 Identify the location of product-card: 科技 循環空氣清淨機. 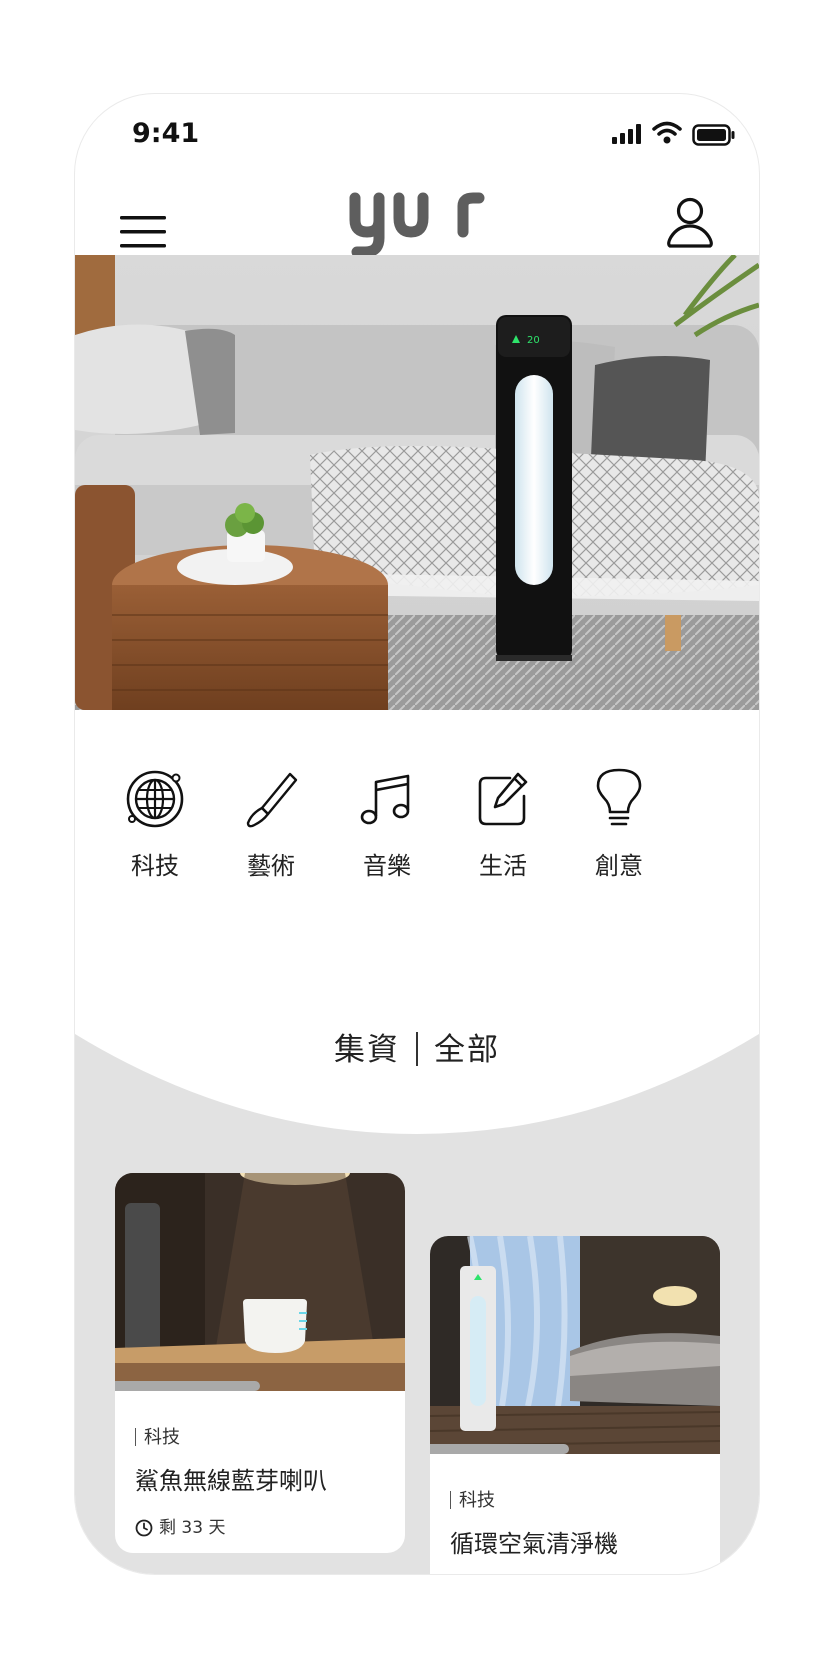
(575, 1405).